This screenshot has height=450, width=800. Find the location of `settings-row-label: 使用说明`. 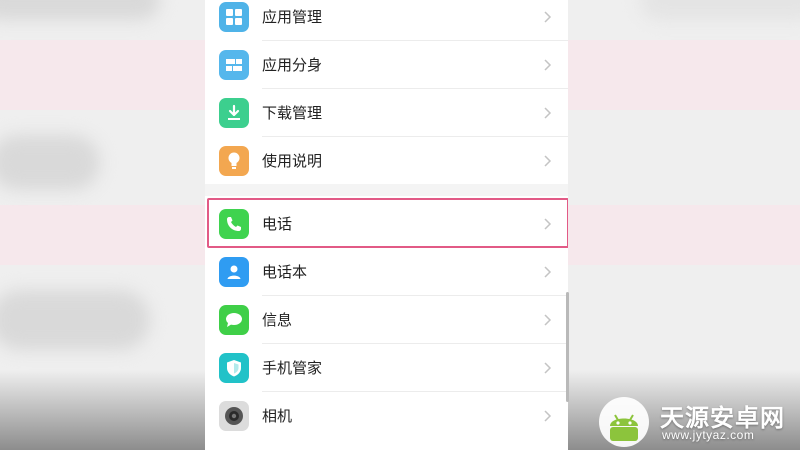

settings-row-label: 使用说明 is located at coordinates (292, 161).